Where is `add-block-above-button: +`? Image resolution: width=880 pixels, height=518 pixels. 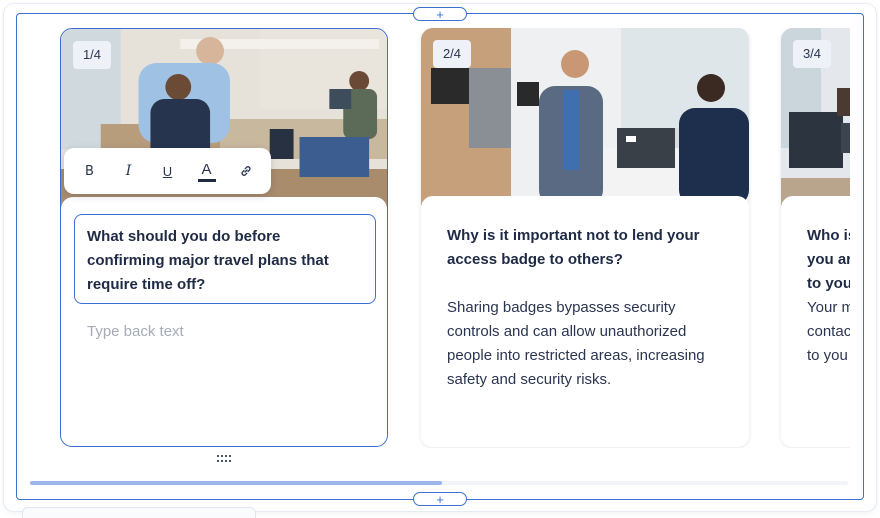
add-block-above-button: + is located at coordinates (440, 14).